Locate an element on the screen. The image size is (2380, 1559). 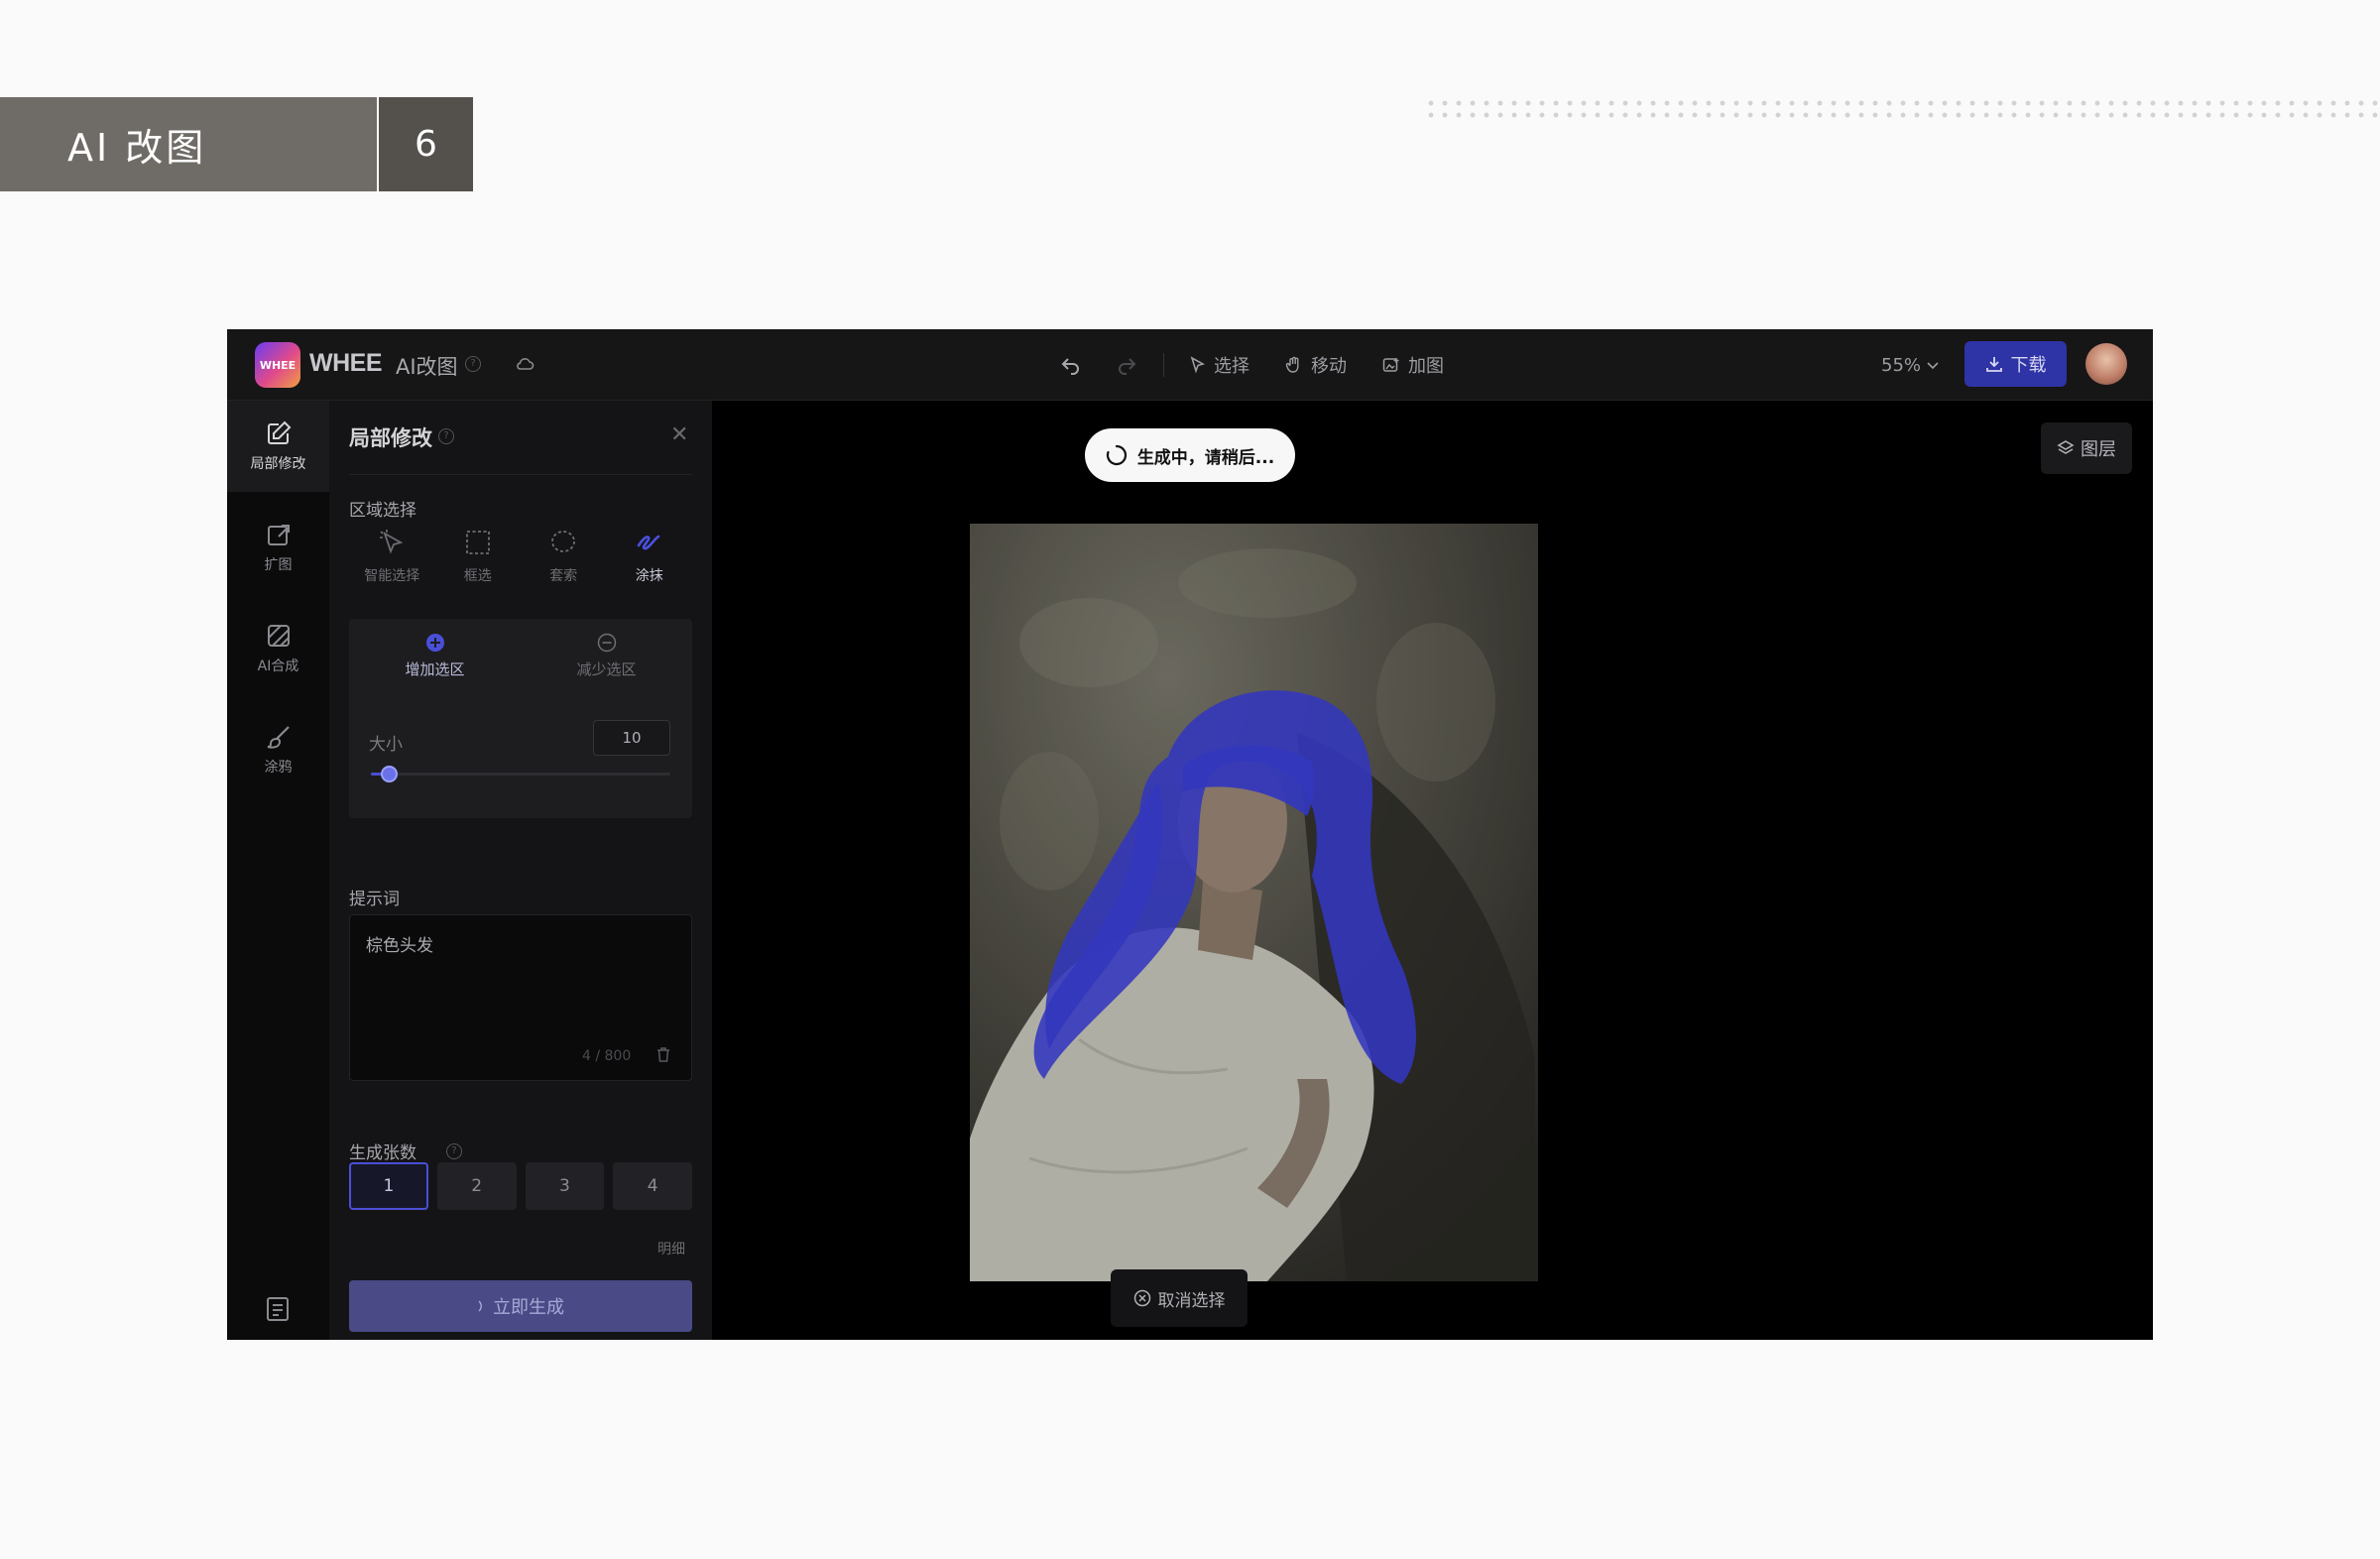
lasso-icon is located at coordinates (563, 541).